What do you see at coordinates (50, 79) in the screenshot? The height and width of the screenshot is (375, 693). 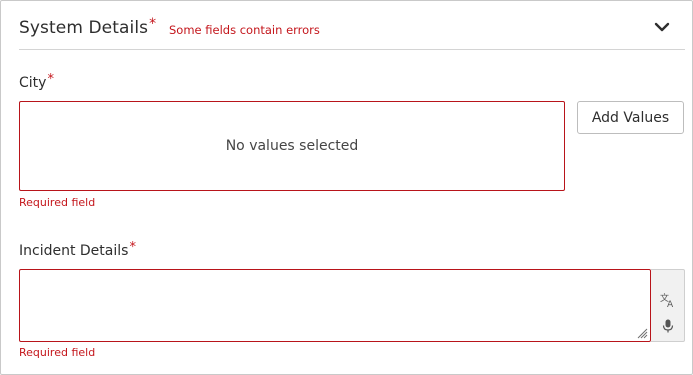 I see `city-required-marker: *` at bounding box center [50, 79].